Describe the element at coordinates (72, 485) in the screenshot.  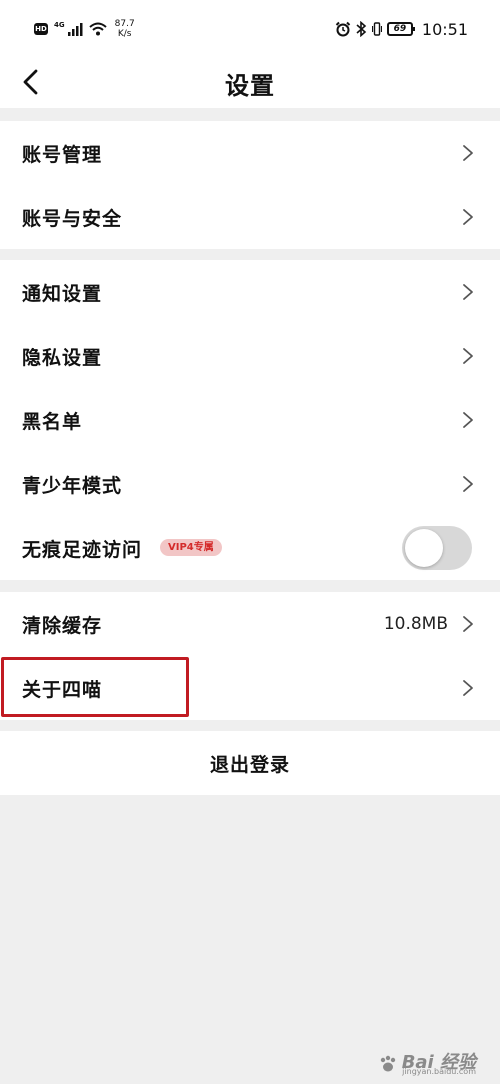
I see `settings-item-label: 青少年模式` at that location.